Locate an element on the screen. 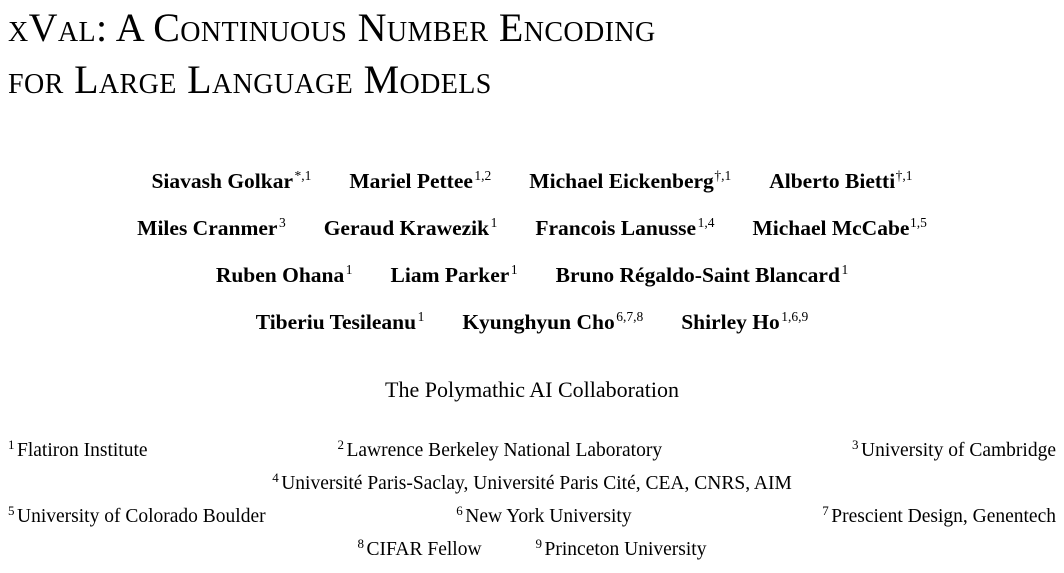 The width and height of the screenshot is (1064, 573). author-name: Miles Cranmer is located at coordinates (207, 228).